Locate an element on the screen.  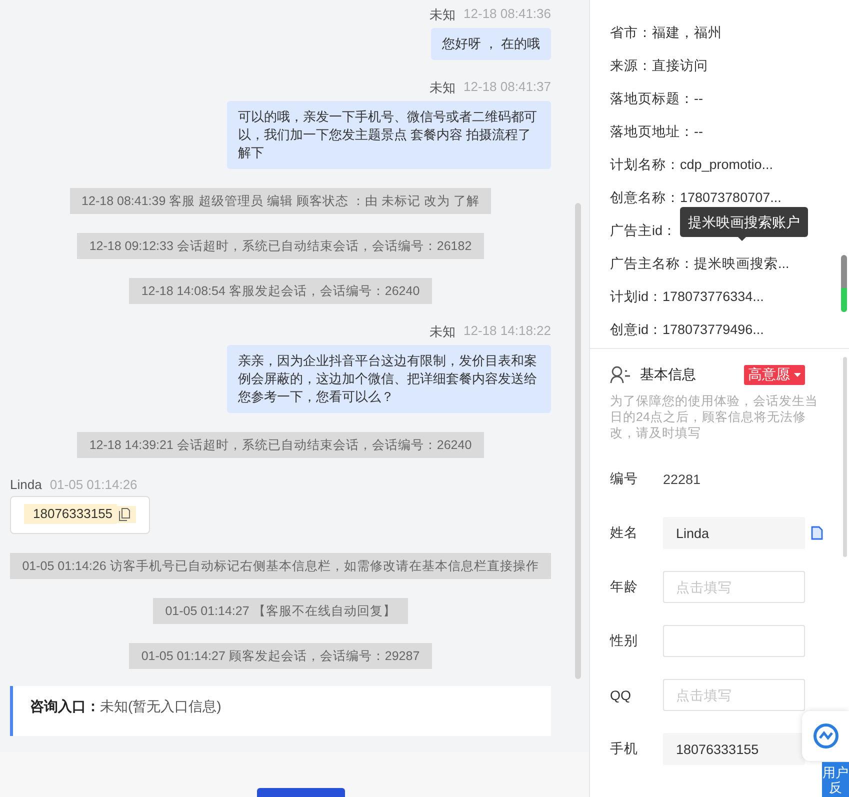
phone-number: 18076333155 is located at coordinates (70, 514).